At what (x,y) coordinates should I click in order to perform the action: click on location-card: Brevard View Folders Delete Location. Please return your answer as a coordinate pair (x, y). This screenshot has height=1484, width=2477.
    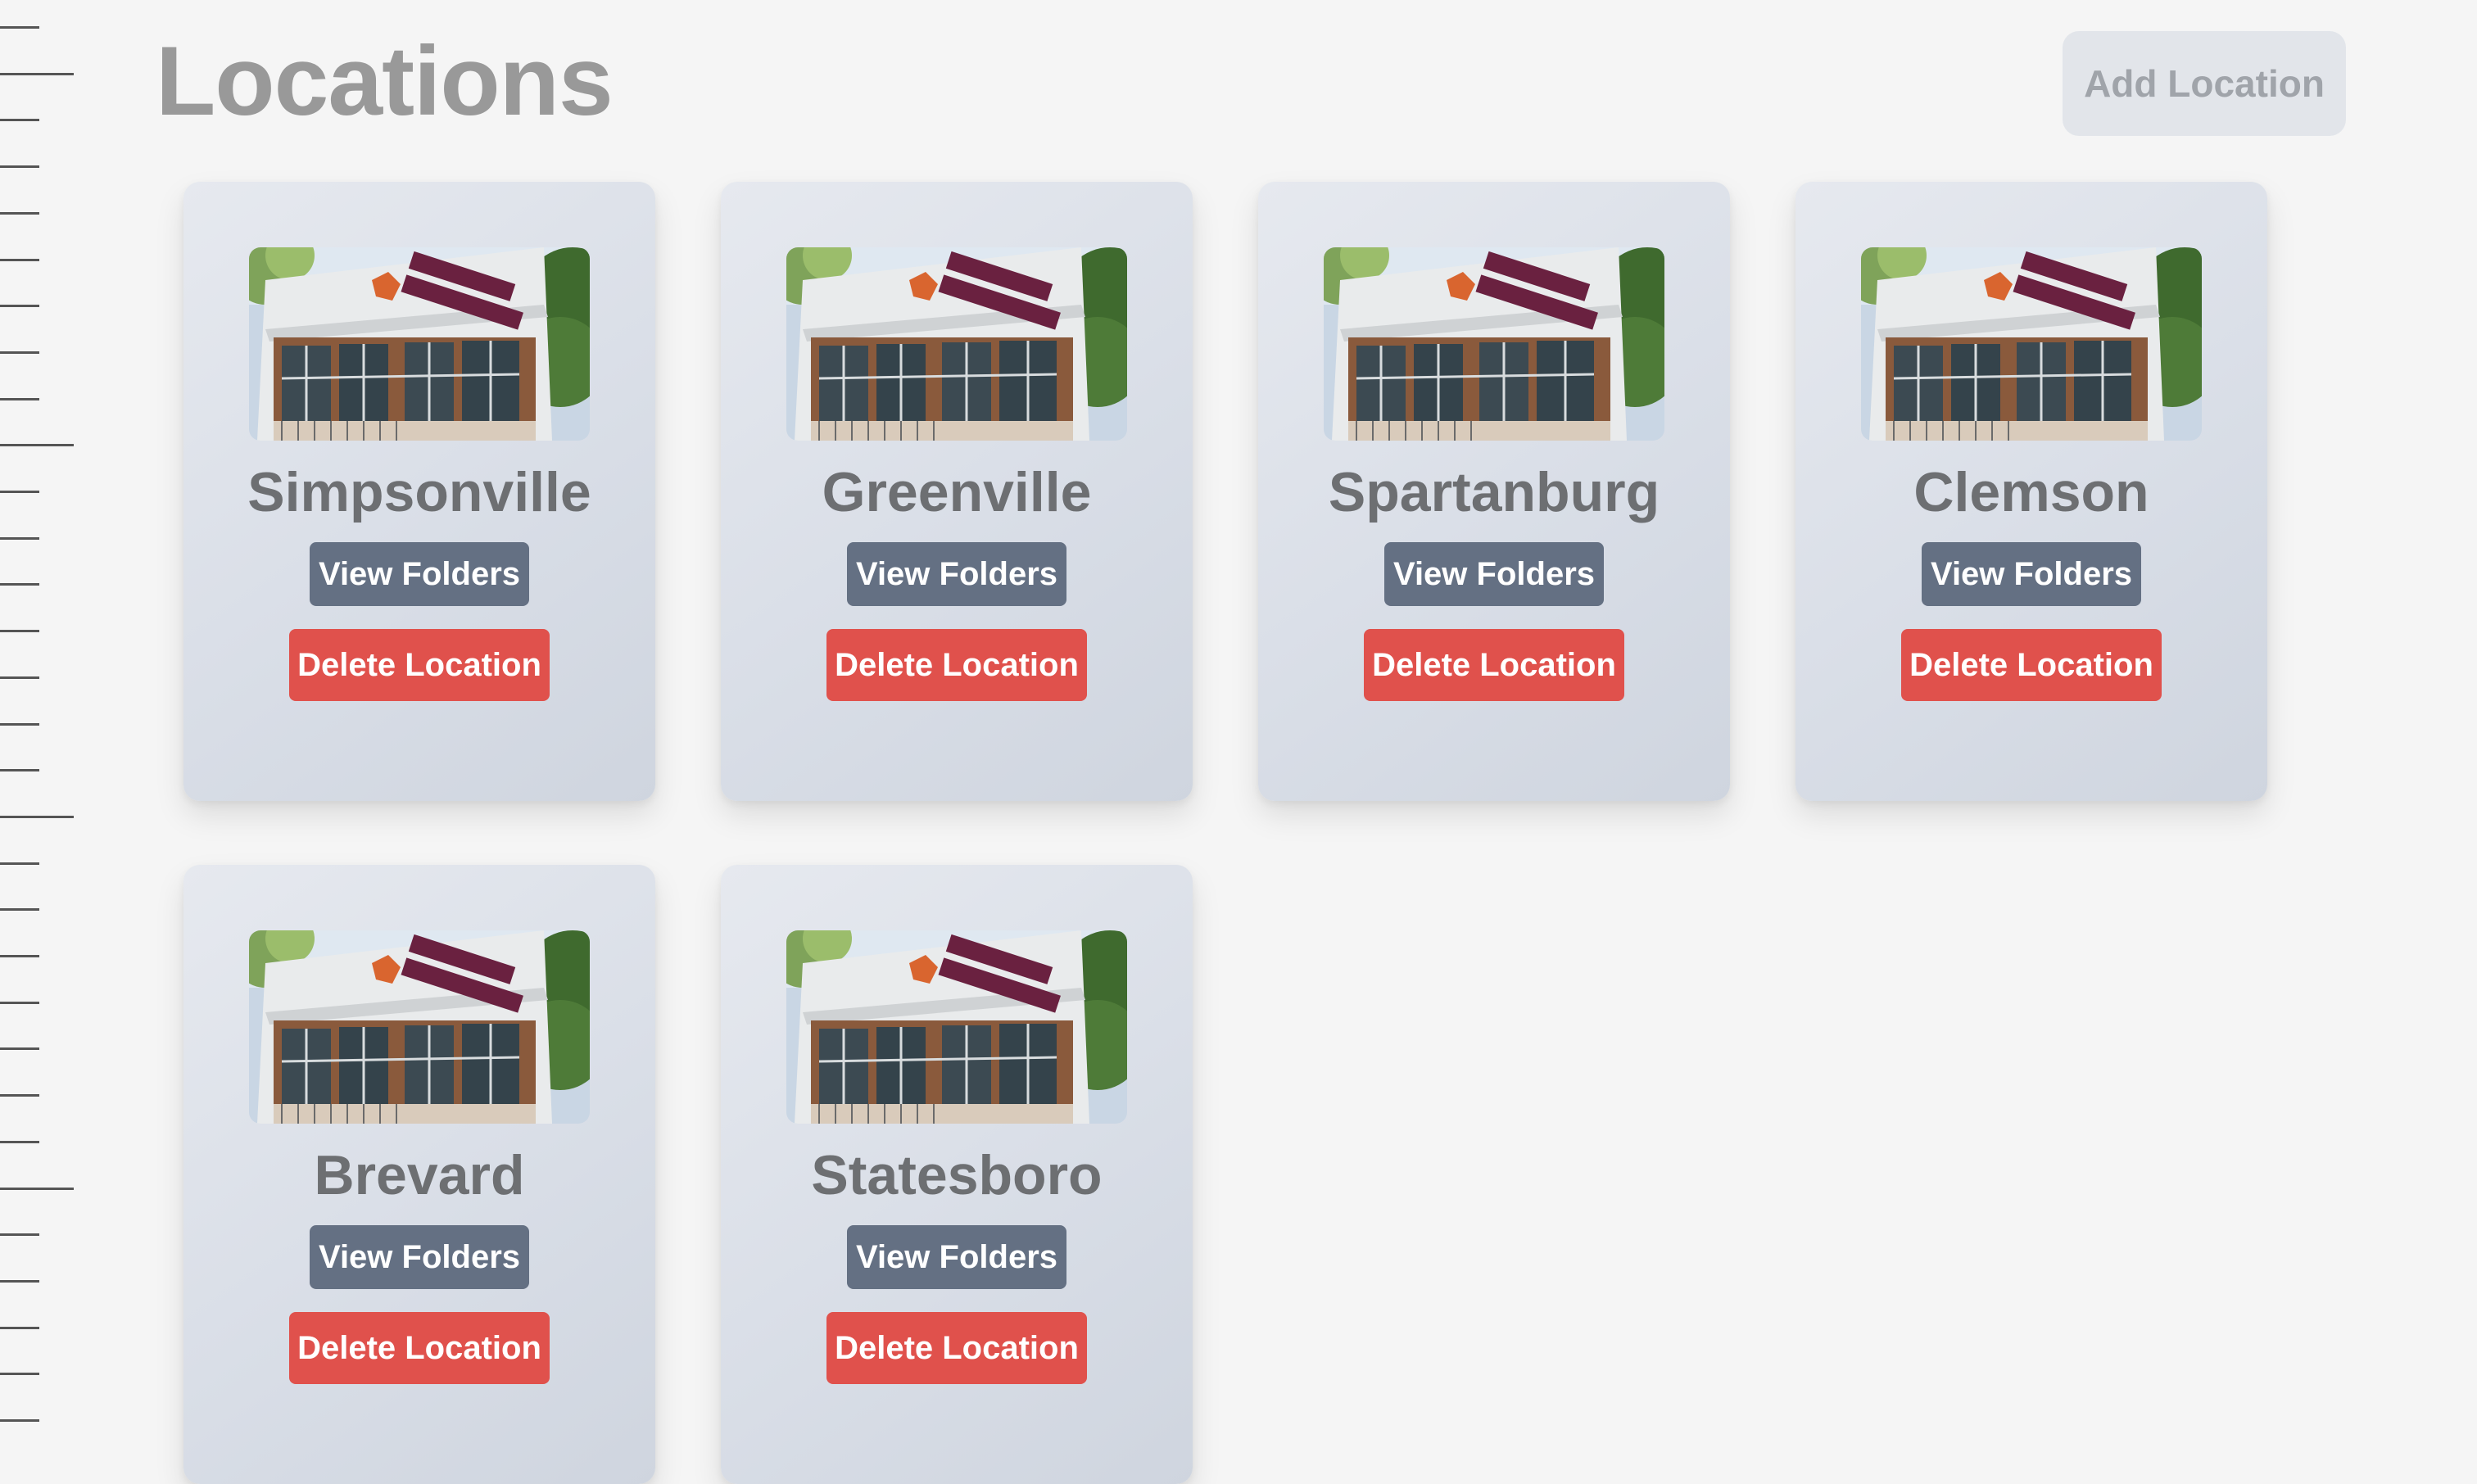
    Looking at the image, I should click on (419, 1174).